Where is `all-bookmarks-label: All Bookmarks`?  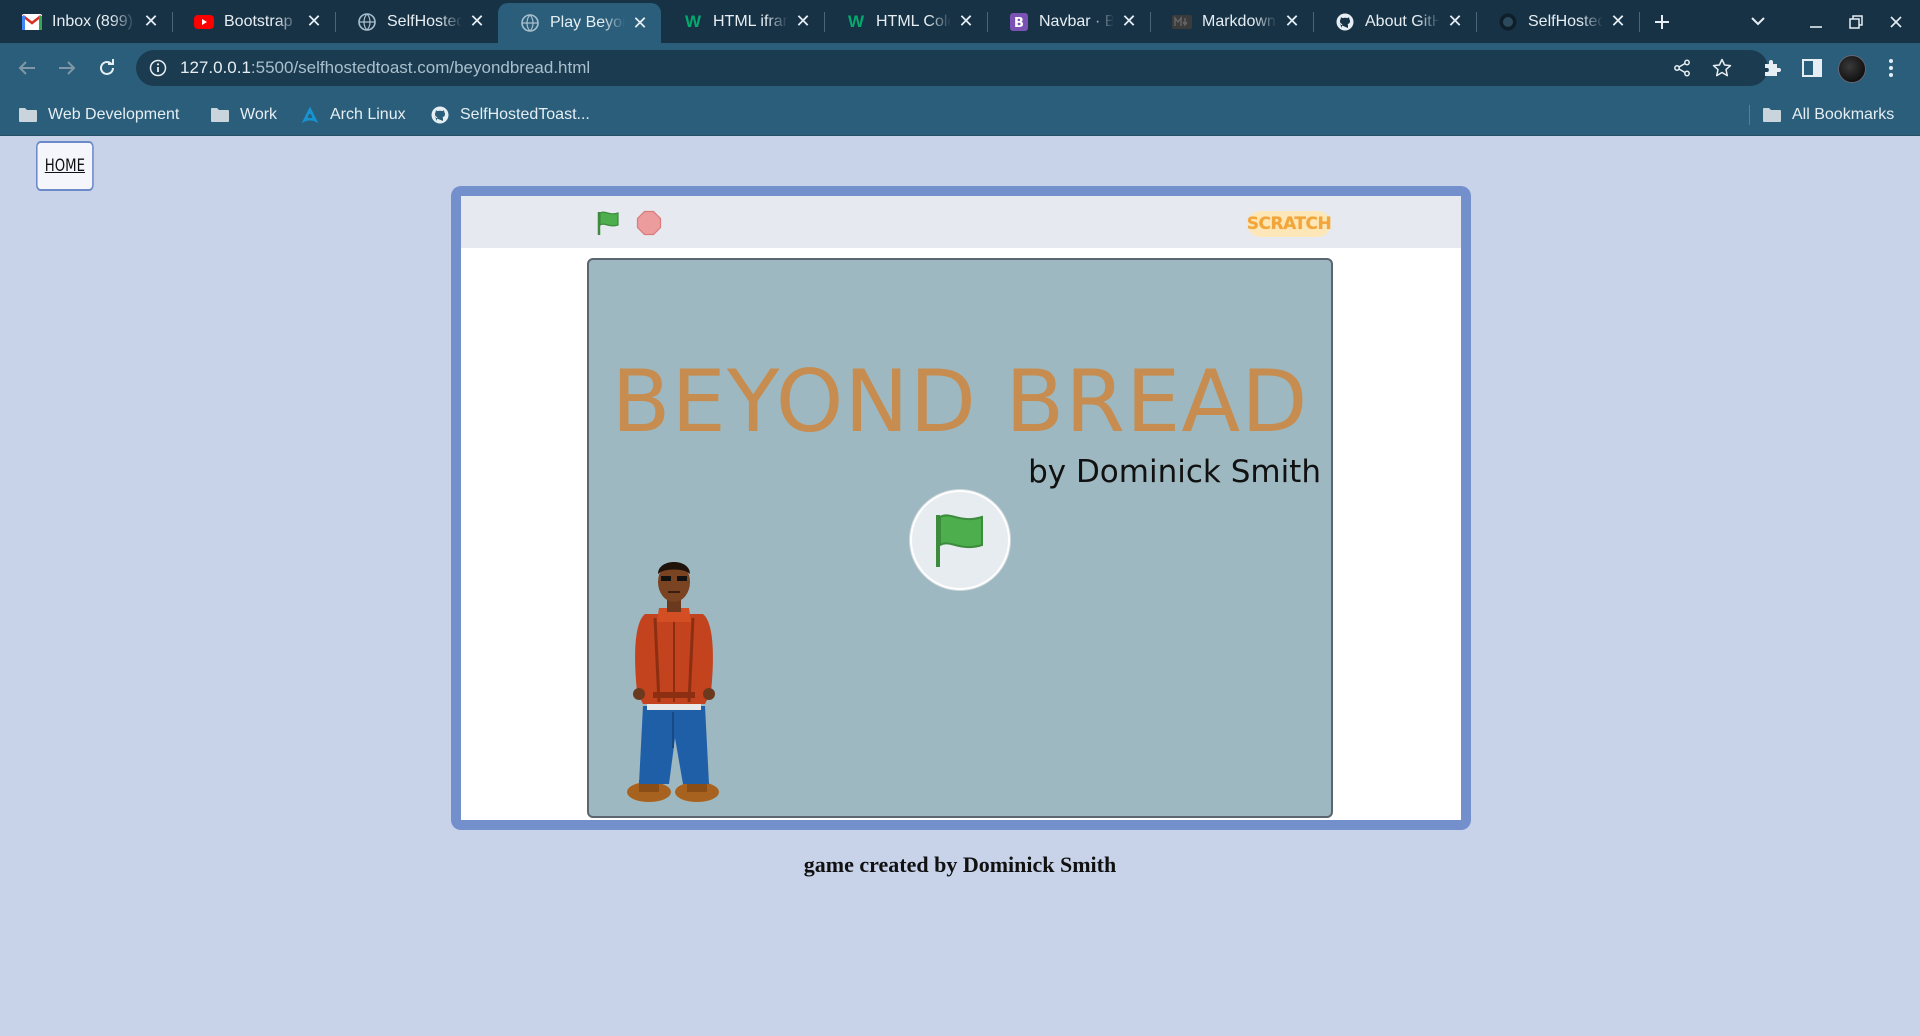 all-bookmarks-label: All Bookmarks is located at coordinates (1843, 114).